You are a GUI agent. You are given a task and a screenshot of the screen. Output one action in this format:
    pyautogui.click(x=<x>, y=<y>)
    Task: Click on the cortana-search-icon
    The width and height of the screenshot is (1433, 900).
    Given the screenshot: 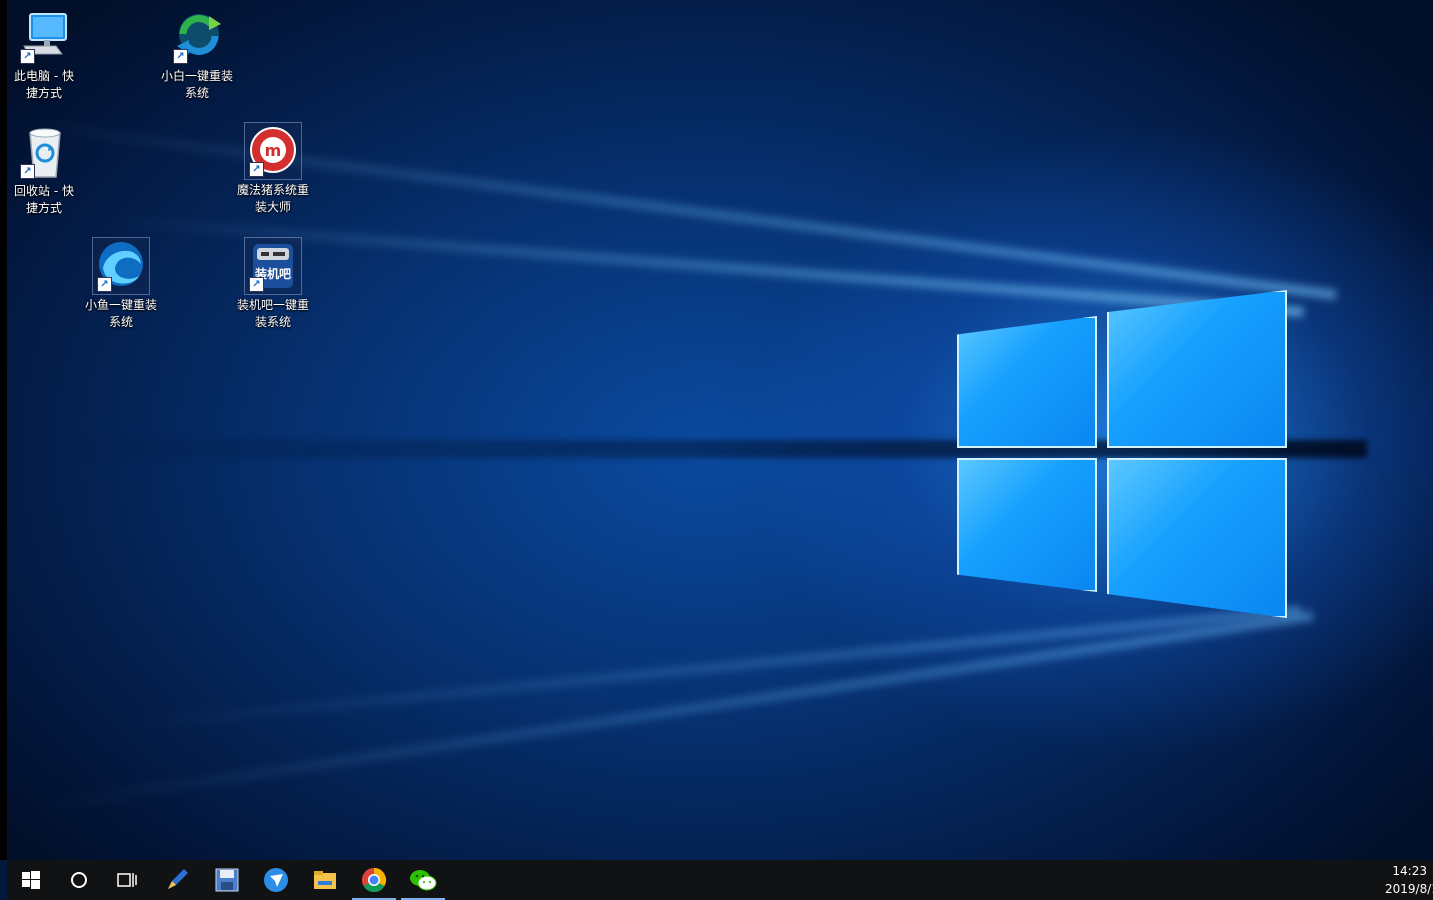 What is the action you would take?
    pyautogui.click(x=79, y=880)
    